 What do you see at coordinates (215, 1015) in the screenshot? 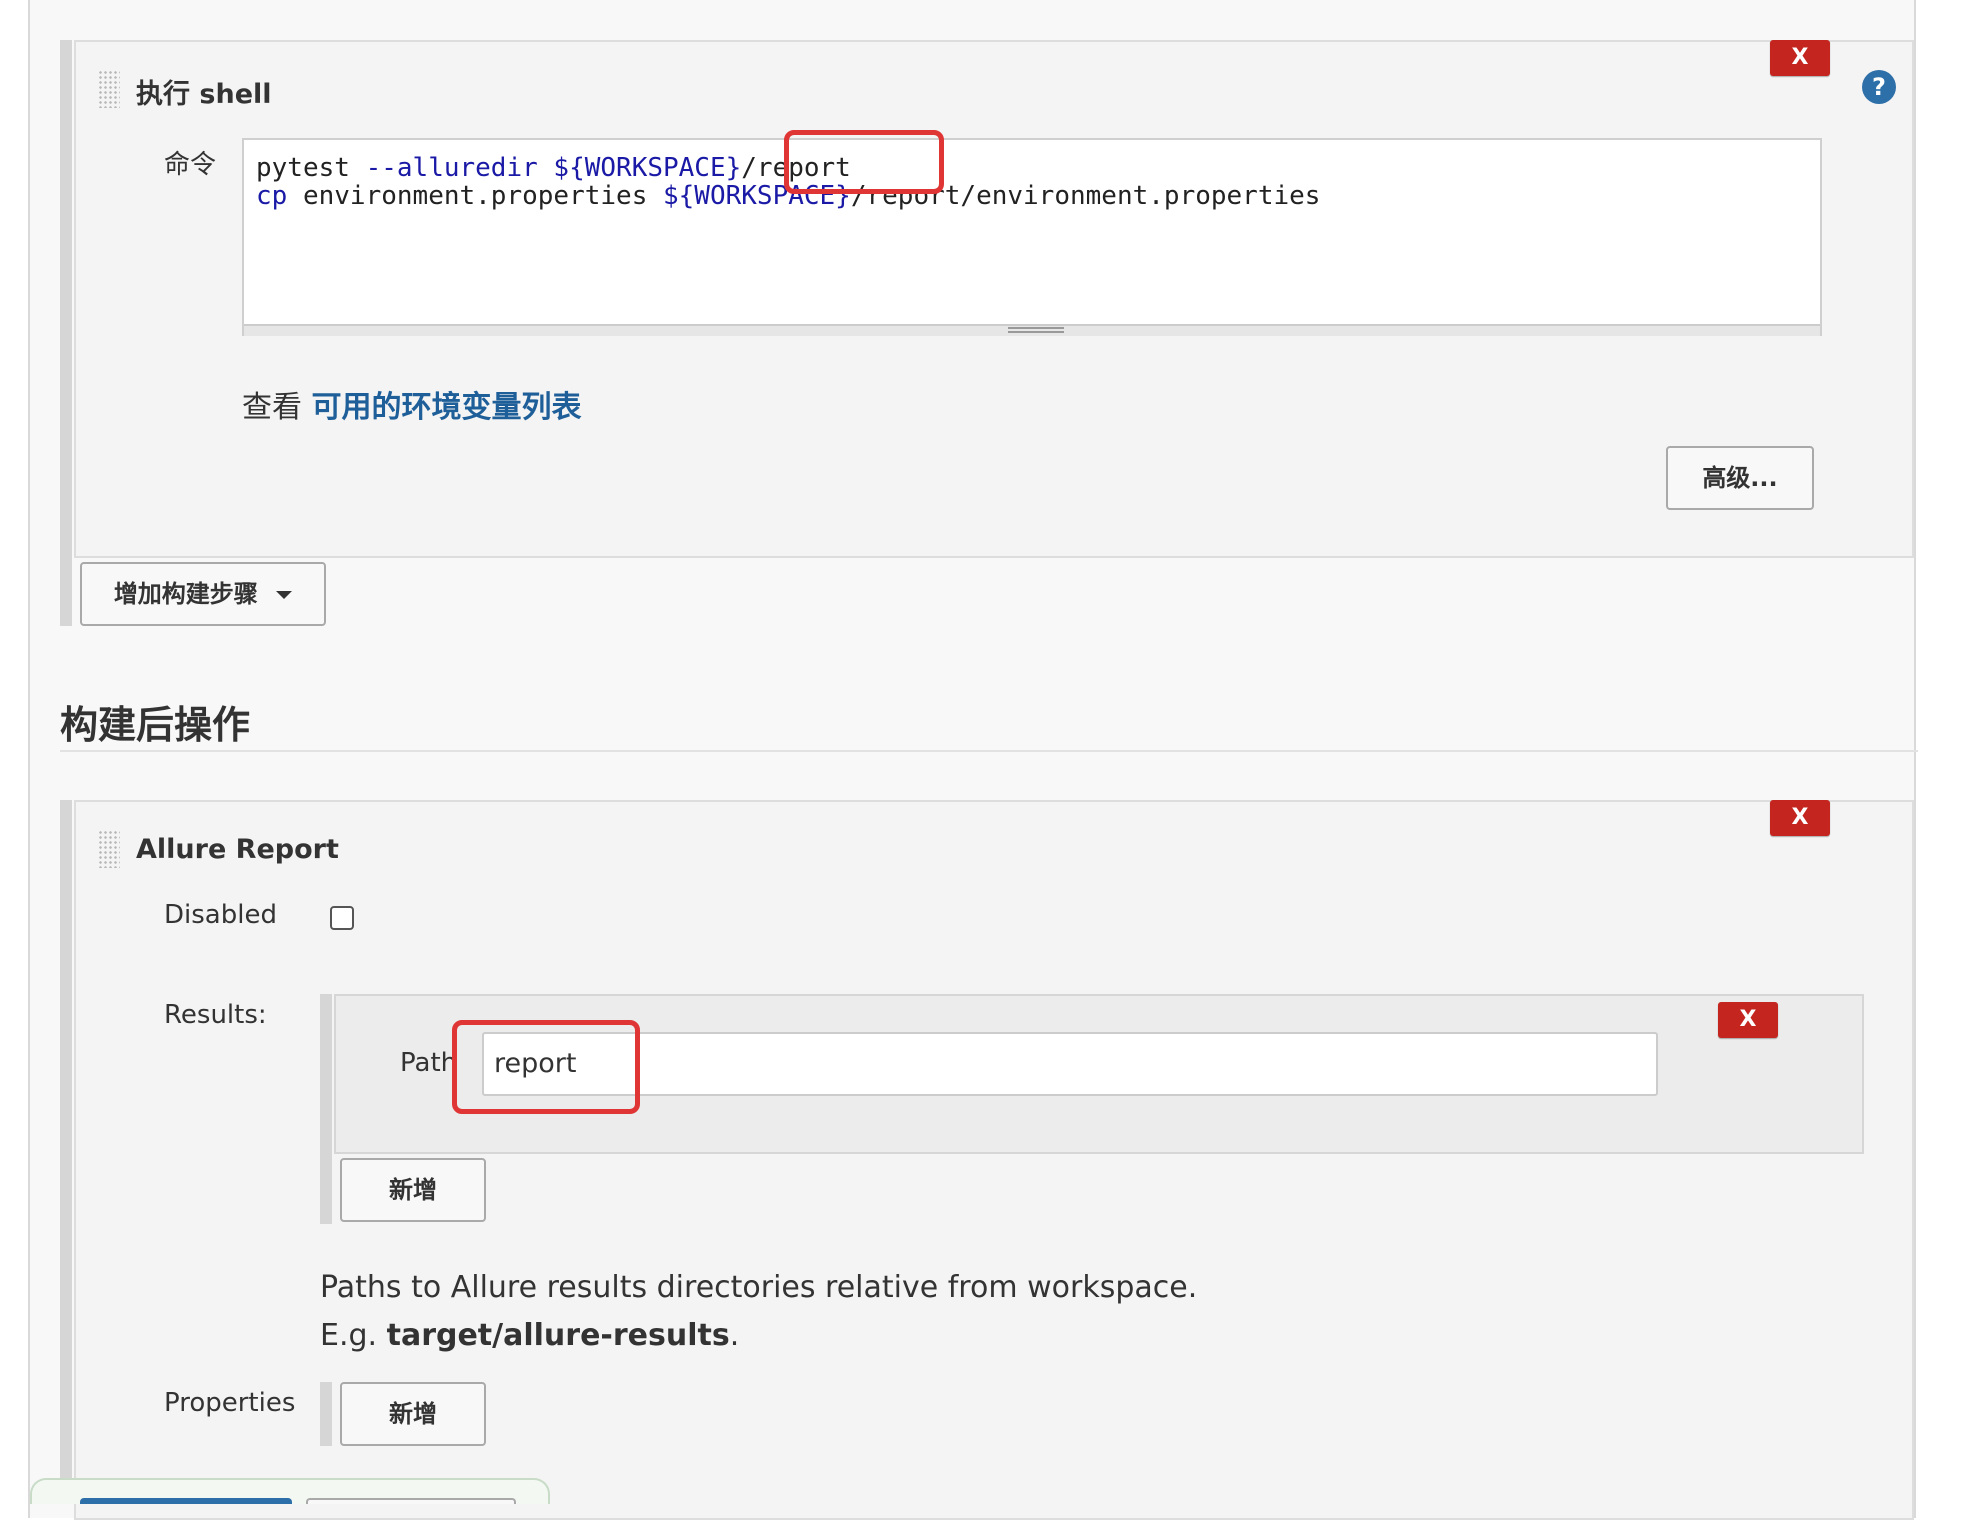
I see `results-label: Results:` at bounding box center [215, 1015].